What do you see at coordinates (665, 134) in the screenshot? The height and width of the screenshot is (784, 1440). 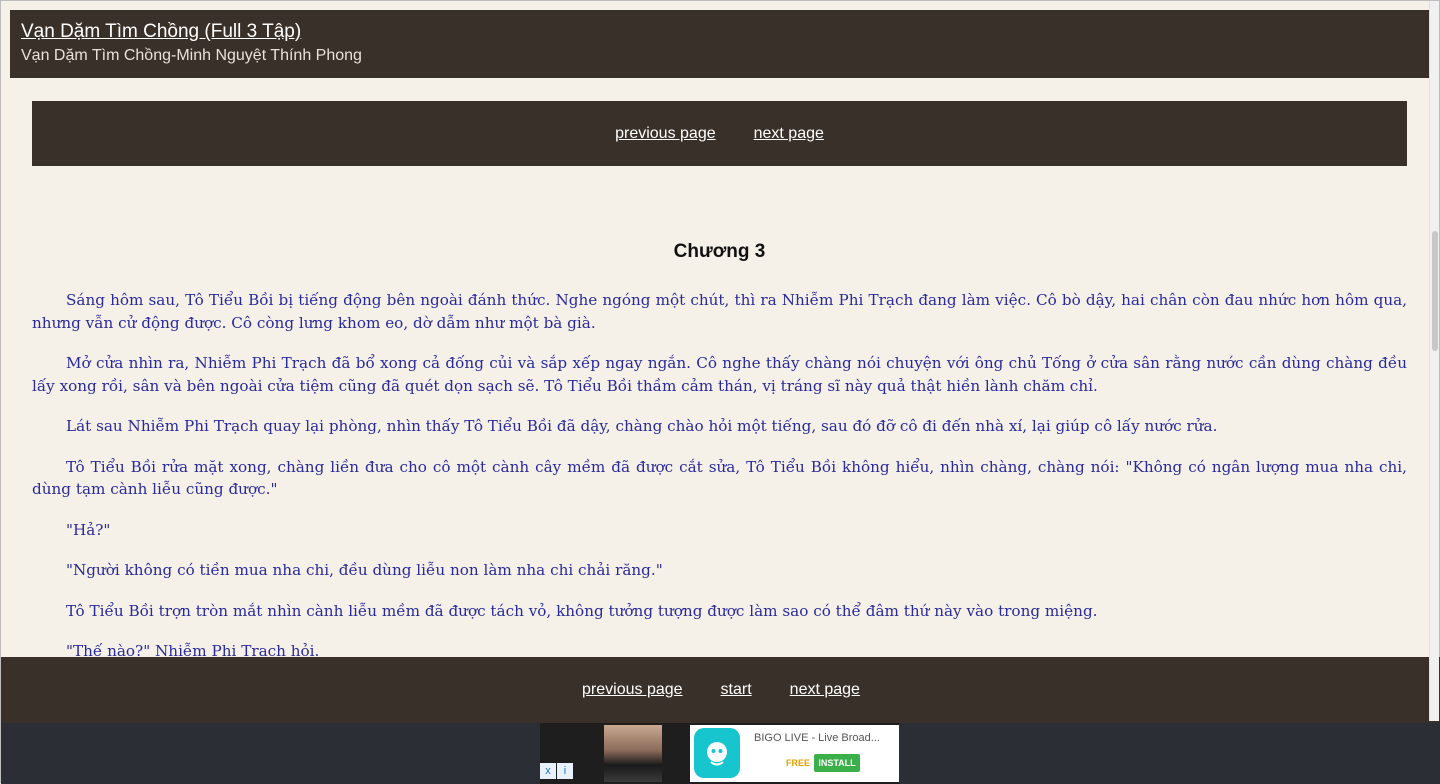 I see `previous-page-link: previous page` at bounding box center [665, 134].